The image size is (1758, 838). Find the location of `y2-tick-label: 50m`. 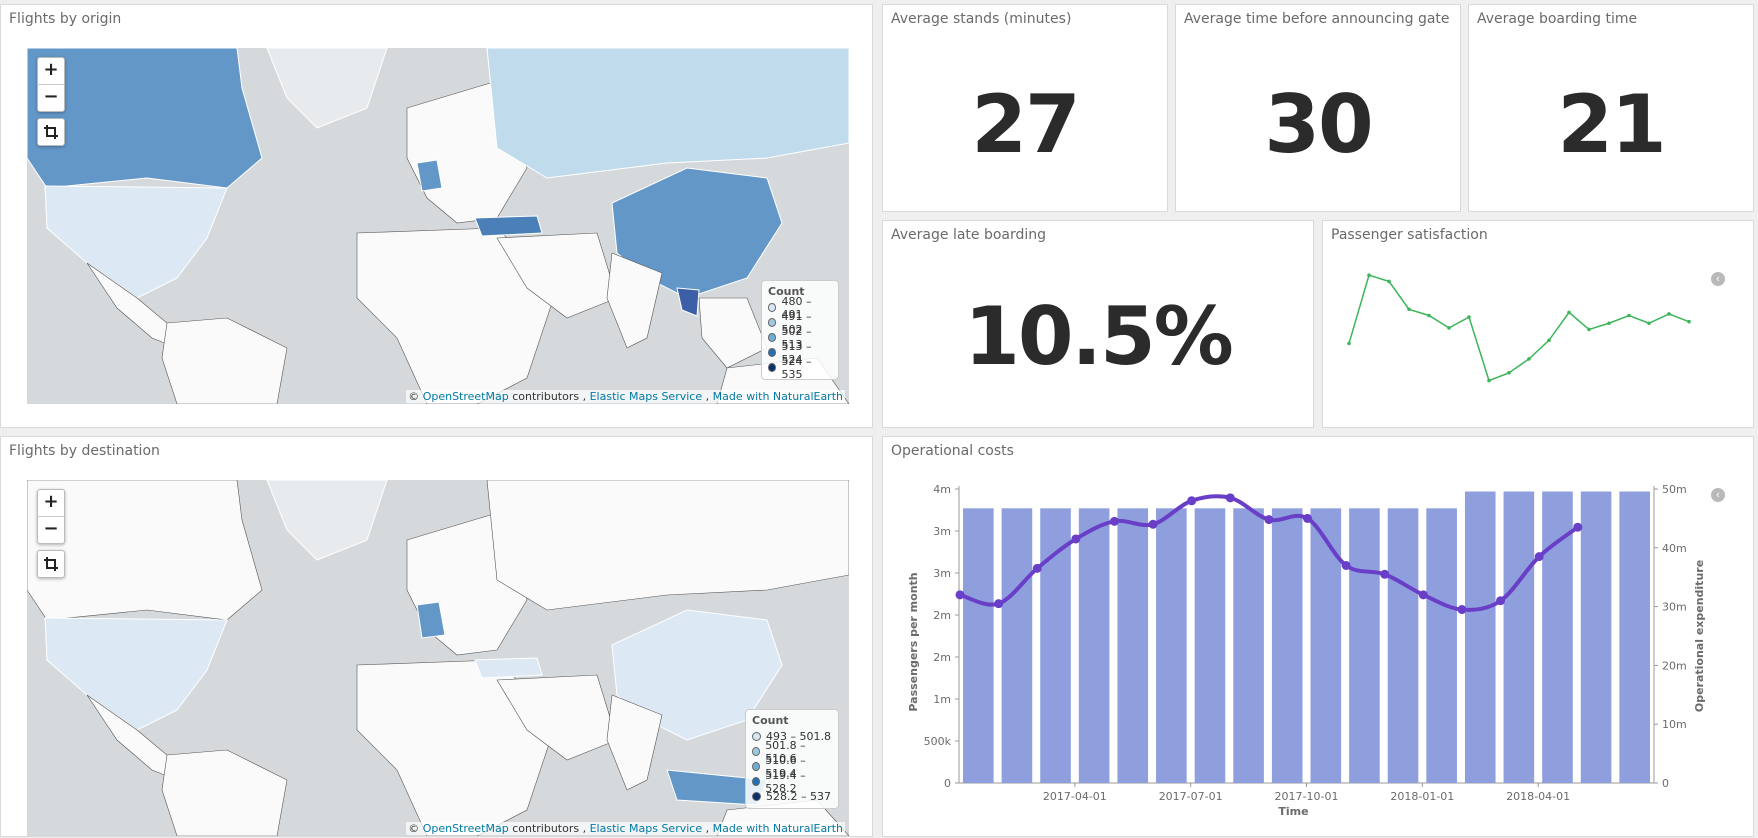

y2-tick-label: 50m is located at coordinates (1674, 489).